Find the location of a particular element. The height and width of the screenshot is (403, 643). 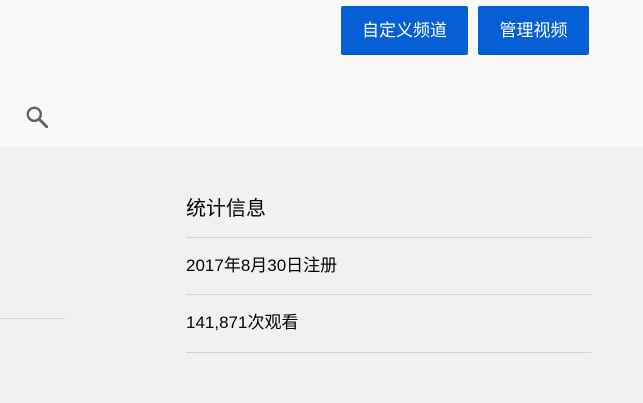

stats-title: 统计信息 is located at coordinates (226, 209).